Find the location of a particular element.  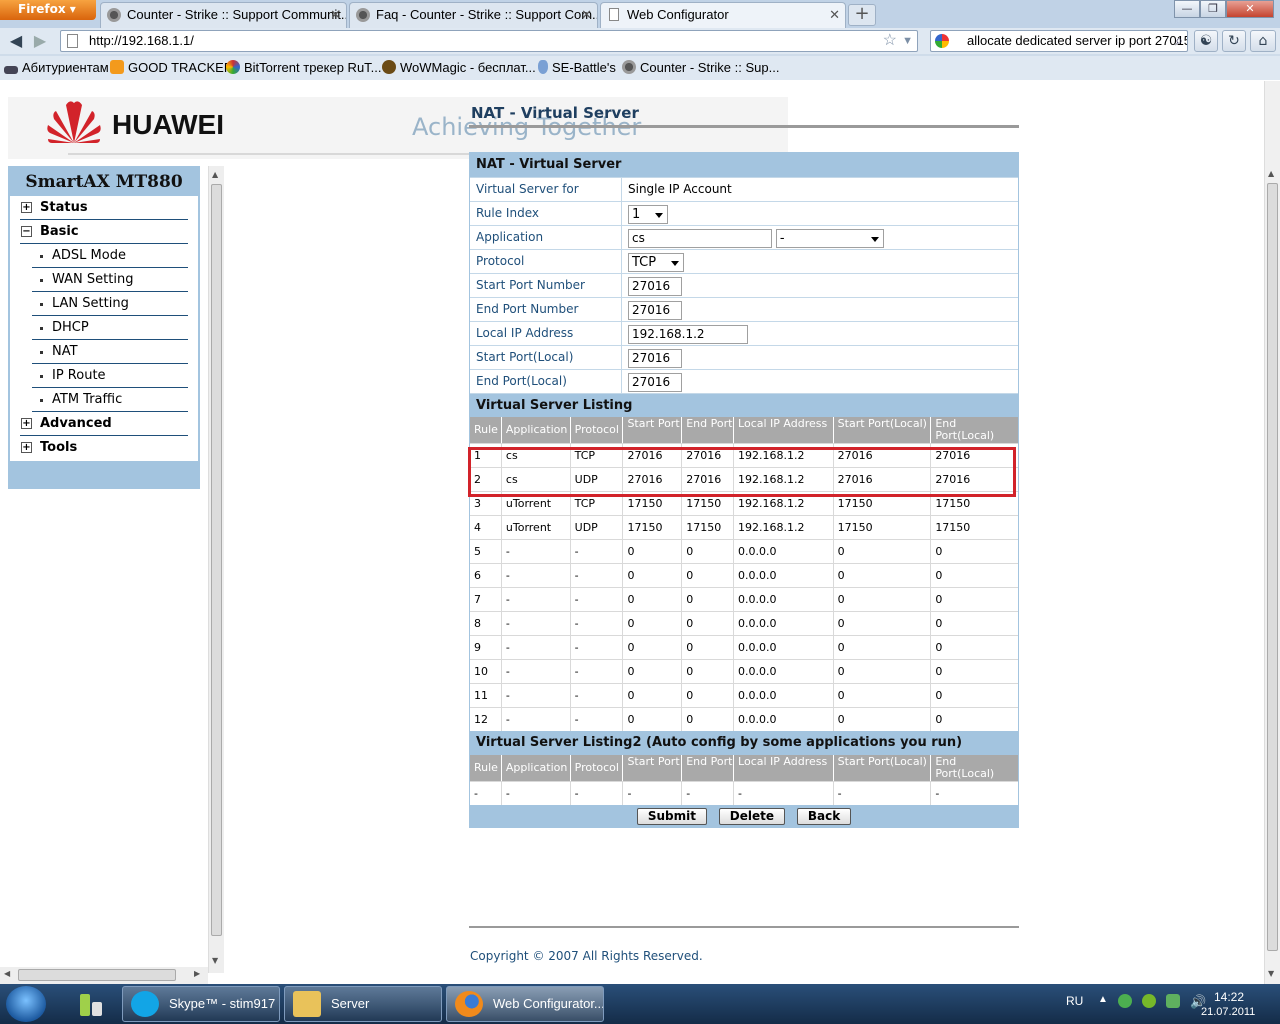

application-input: cs is located at coordinates (700, 238).